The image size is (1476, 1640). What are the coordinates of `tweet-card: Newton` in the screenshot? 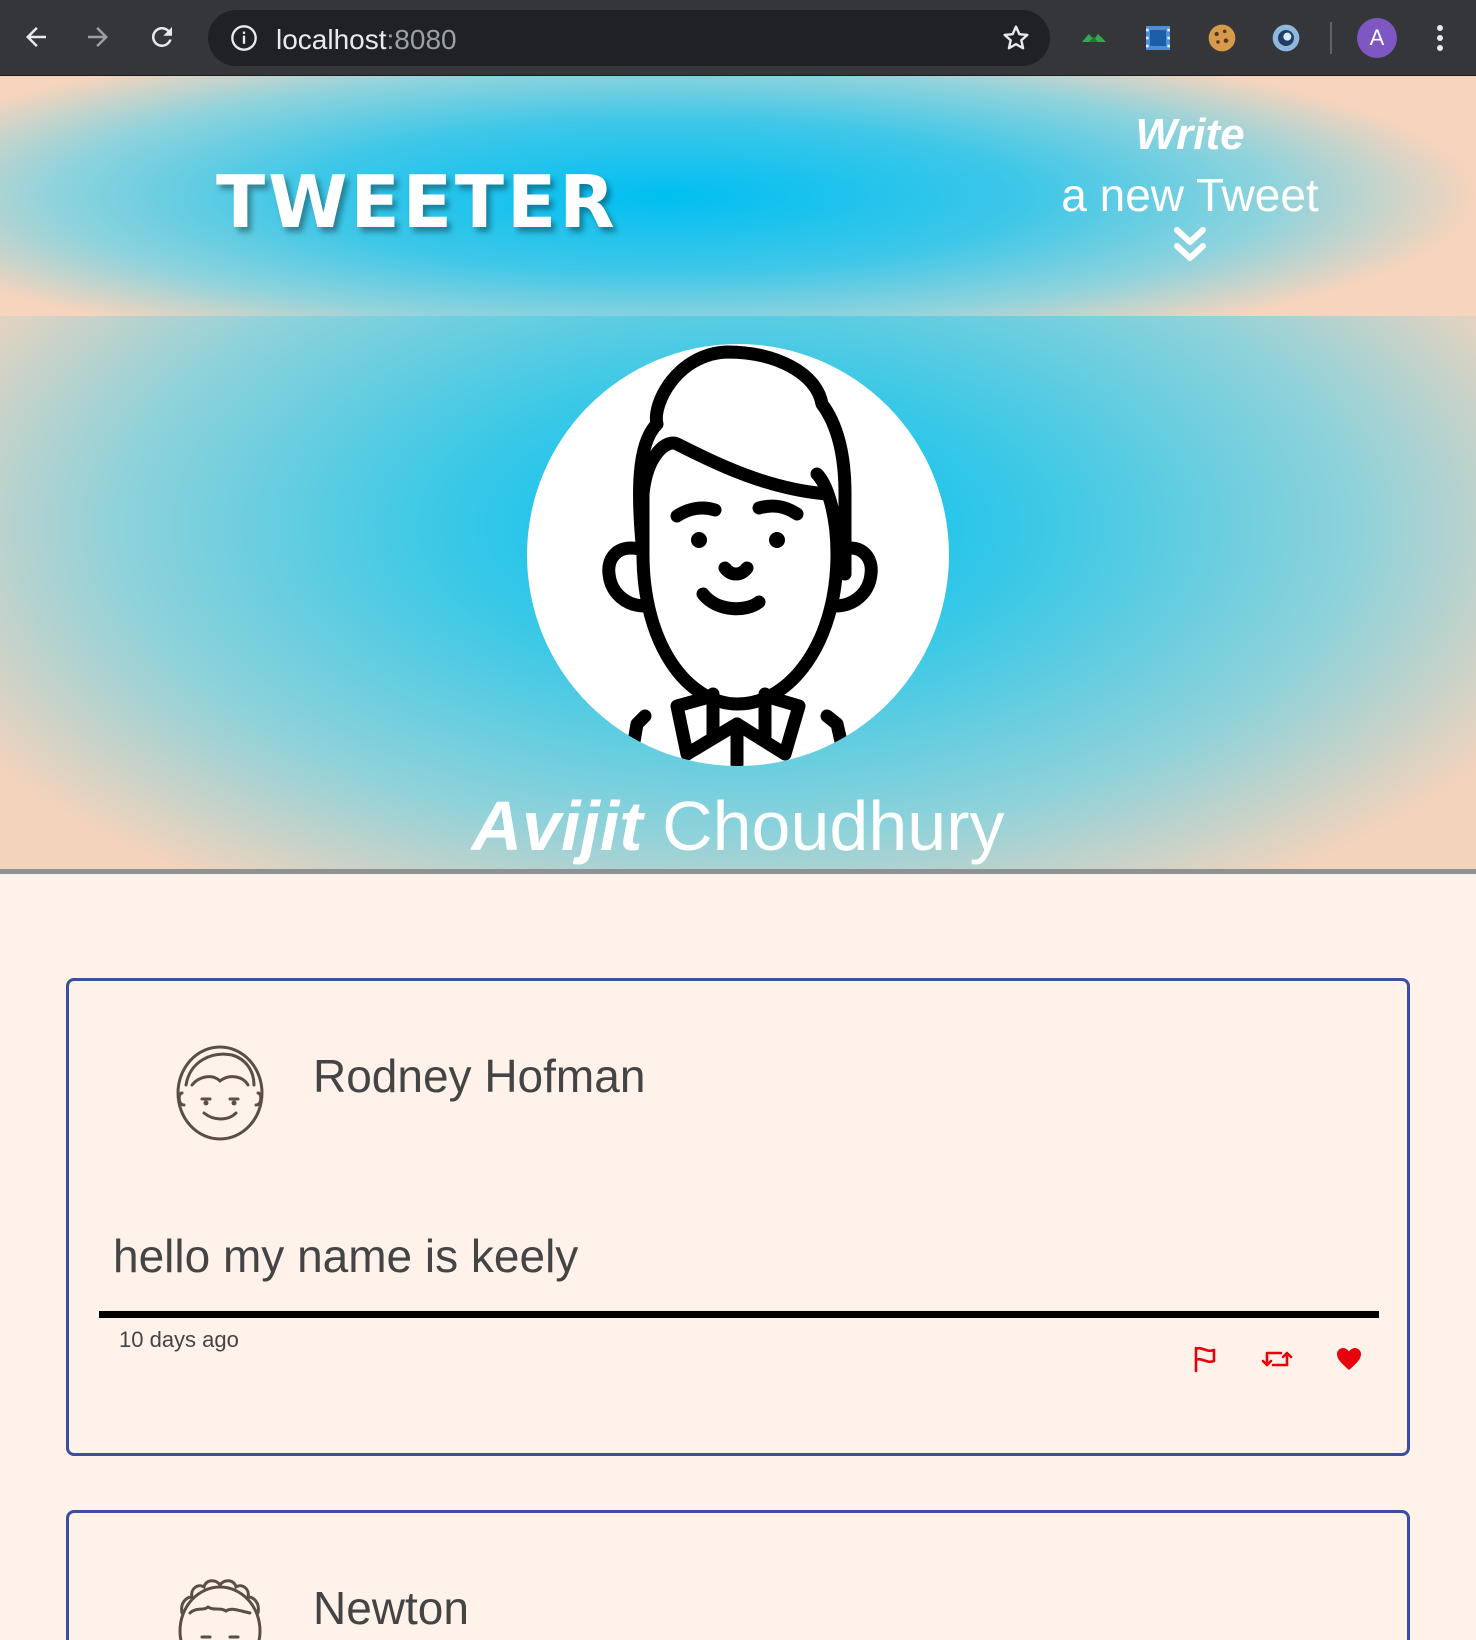 It's located at (738, 1575).